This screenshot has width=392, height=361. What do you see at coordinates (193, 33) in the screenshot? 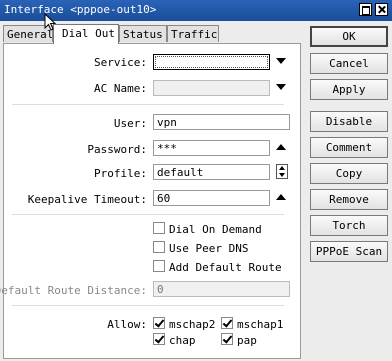
I see `tab-traffic: Traffic` at bounding box center [193, 33].